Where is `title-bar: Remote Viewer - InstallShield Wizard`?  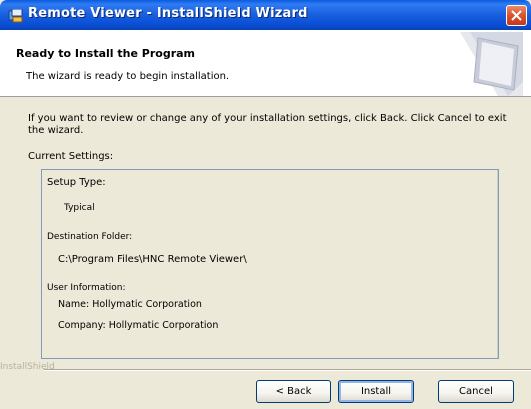 title-bar: Remote Viewer - InstallShield Wizard is located at coordinates (265, 15).